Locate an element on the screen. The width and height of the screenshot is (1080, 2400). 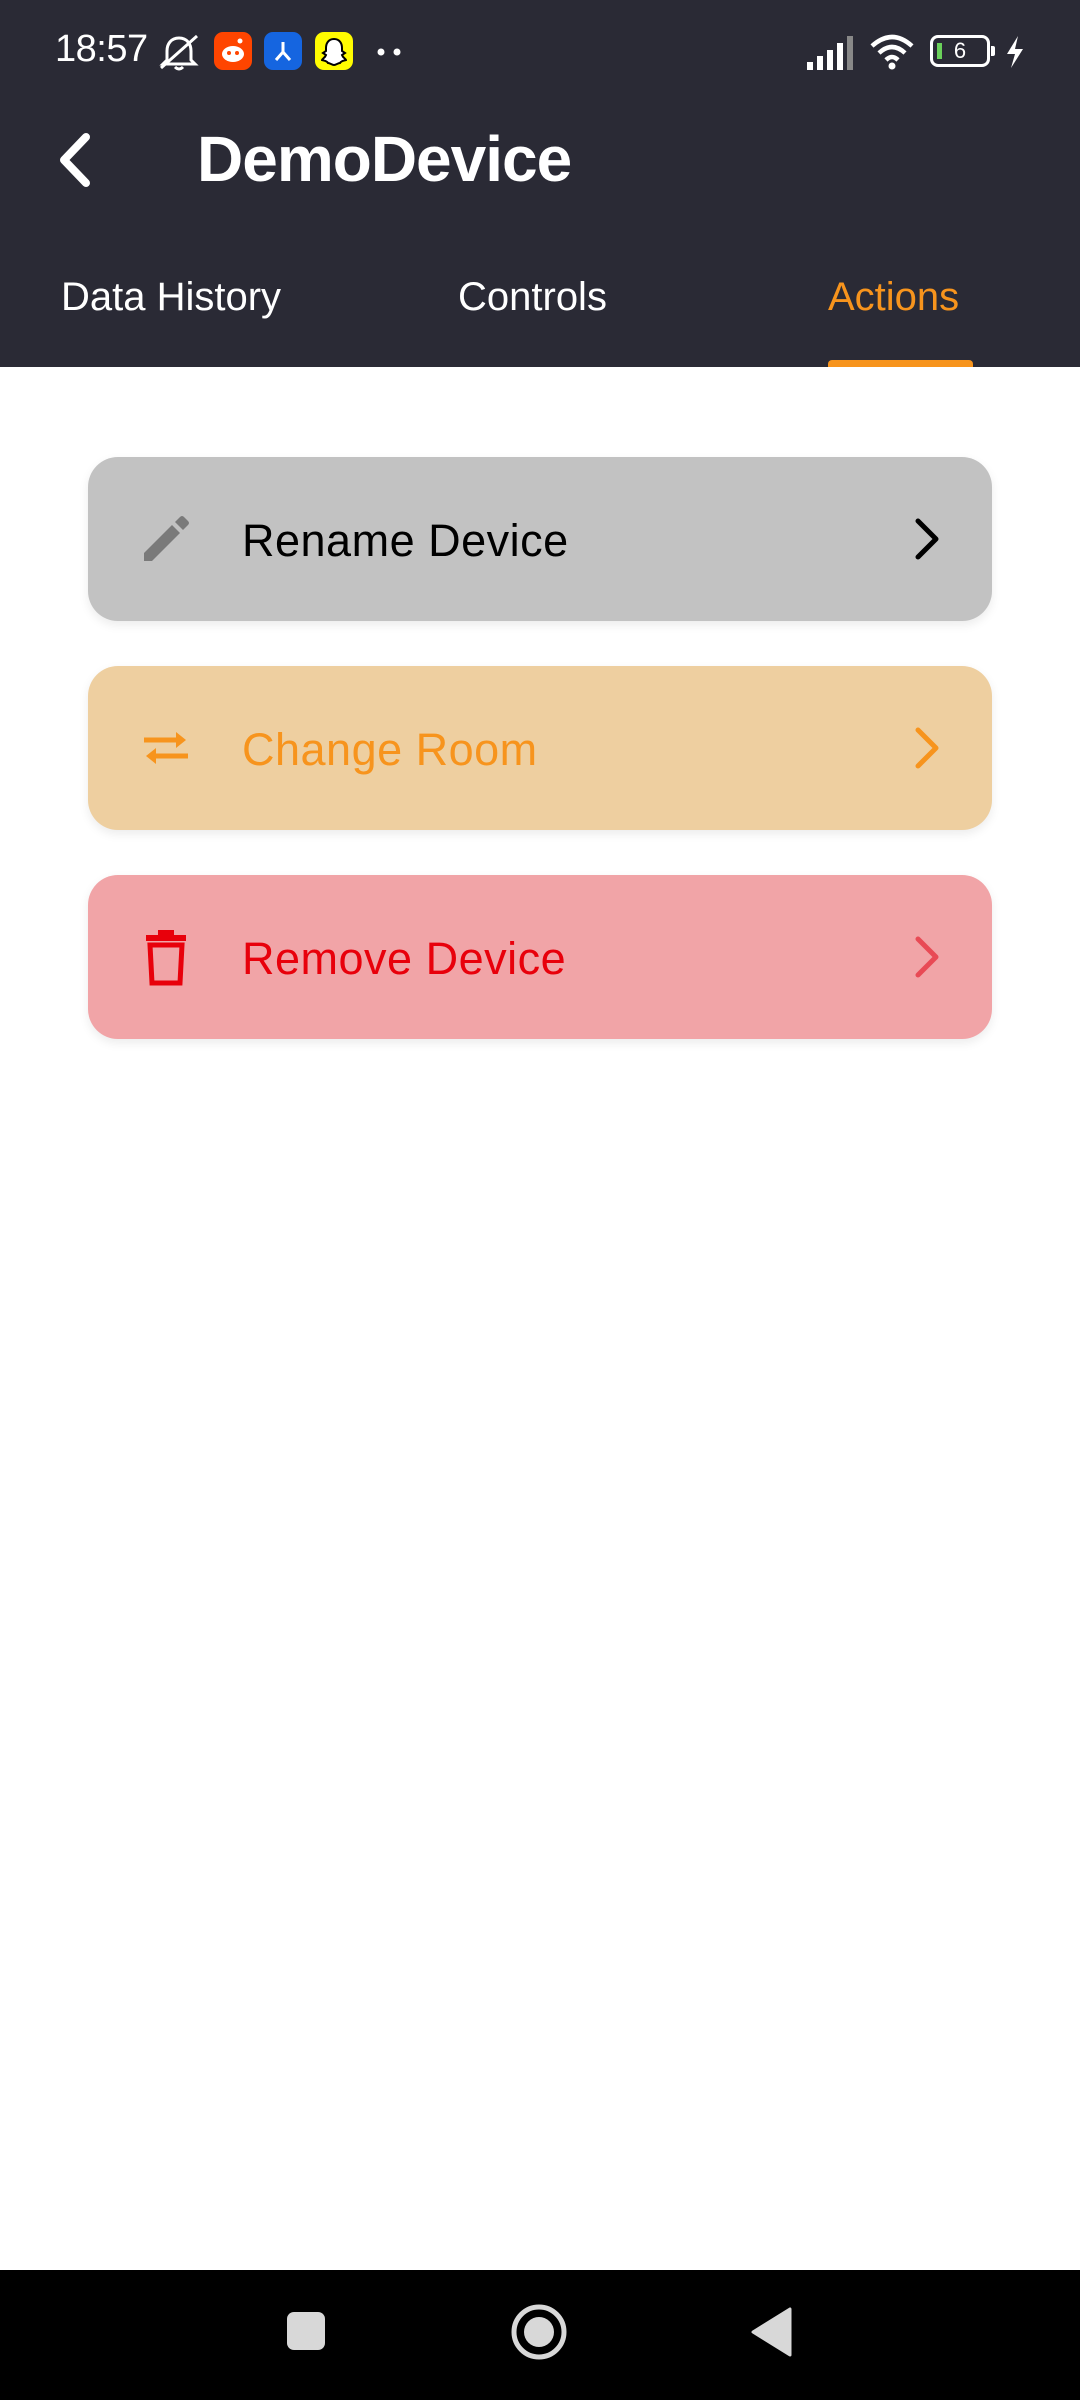
trash-icon is located at coordinates (166, 958).